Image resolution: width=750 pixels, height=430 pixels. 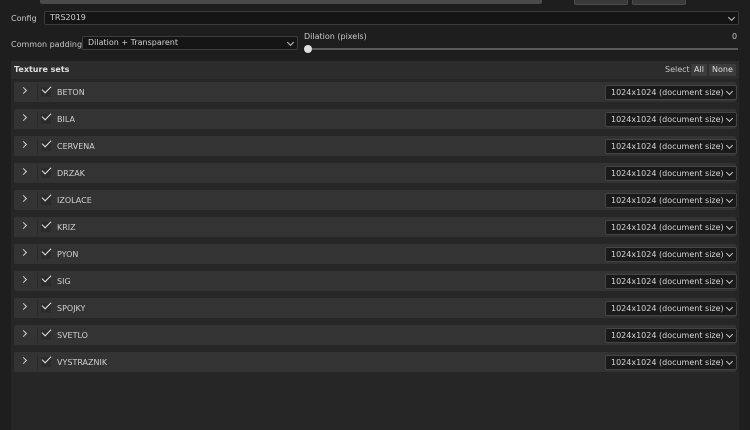 What do you see at coordinates (24, 18) in the screenshot?
I see `config-label: Config` at bounding box center [24, 18].